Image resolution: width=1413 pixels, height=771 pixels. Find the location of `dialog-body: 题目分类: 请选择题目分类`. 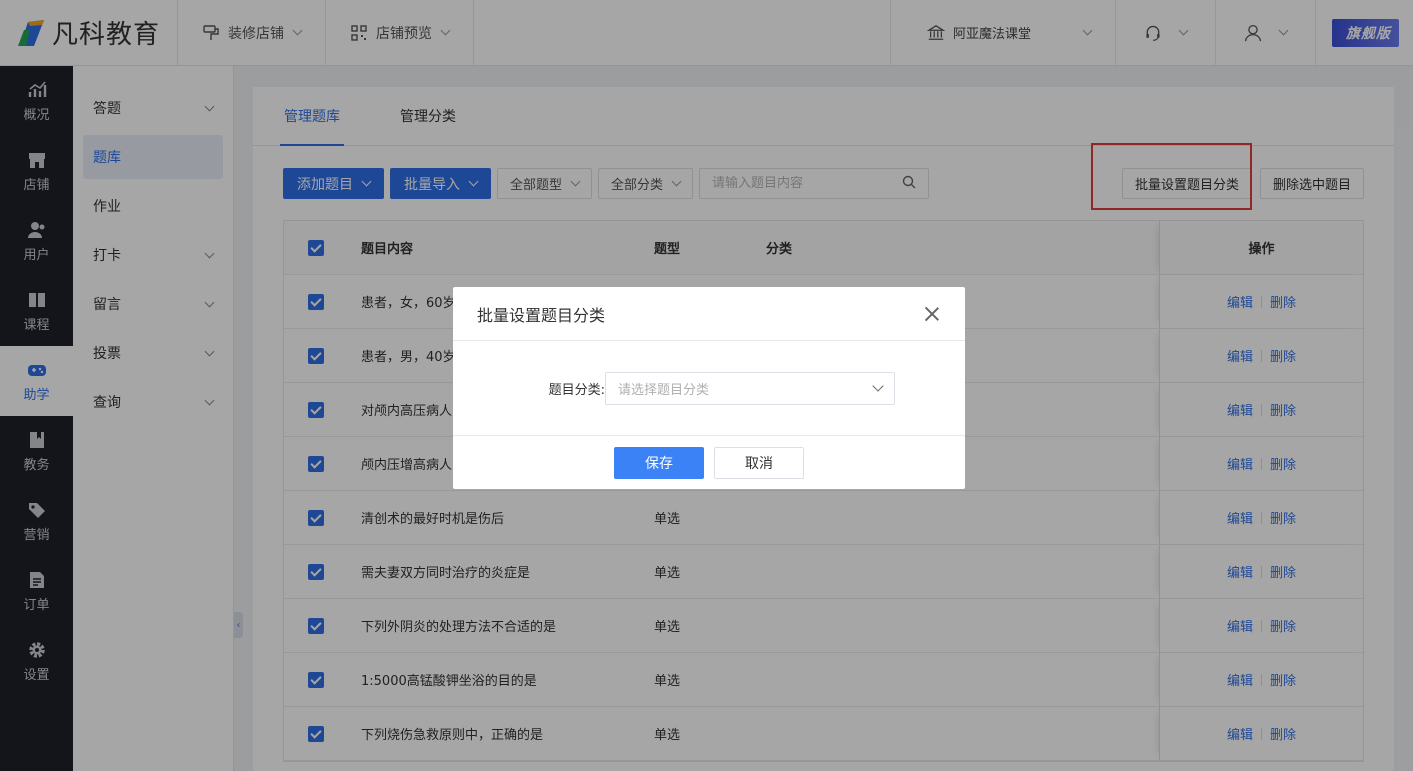

dialog-body: 题目分类: 请选择题目分类 is located at coordinates (709, 388).